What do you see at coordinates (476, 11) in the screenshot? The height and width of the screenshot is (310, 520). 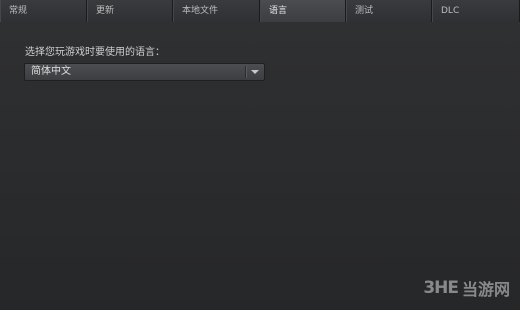 I see `tab-dlc: DLC` at bounding box center [476, 11].